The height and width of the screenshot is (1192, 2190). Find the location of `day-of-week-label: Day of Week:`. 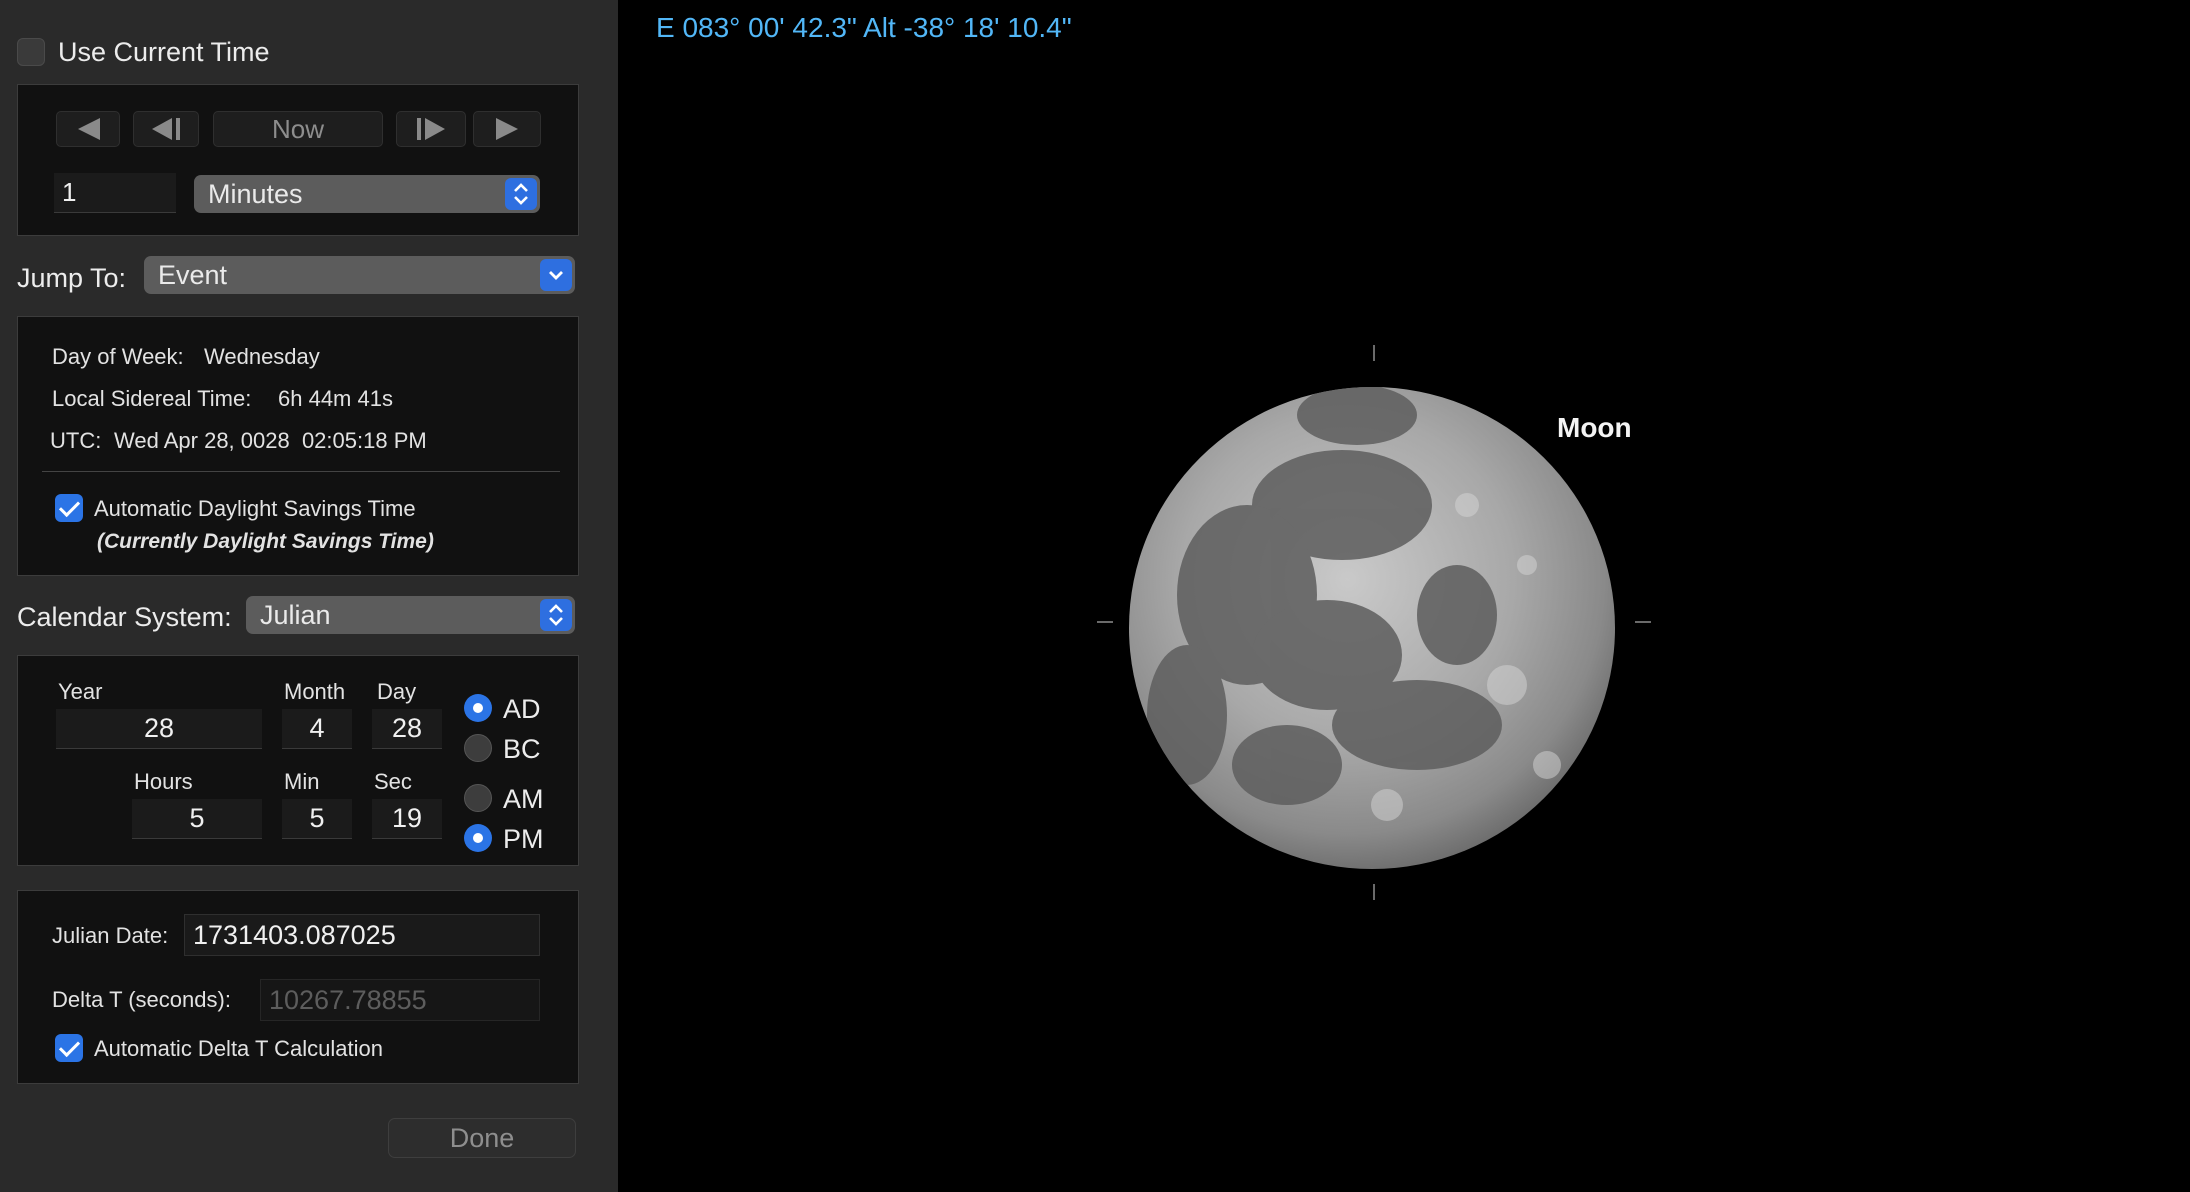

day-of-week-label: Day of Week: is located at coordinates (118, 356).